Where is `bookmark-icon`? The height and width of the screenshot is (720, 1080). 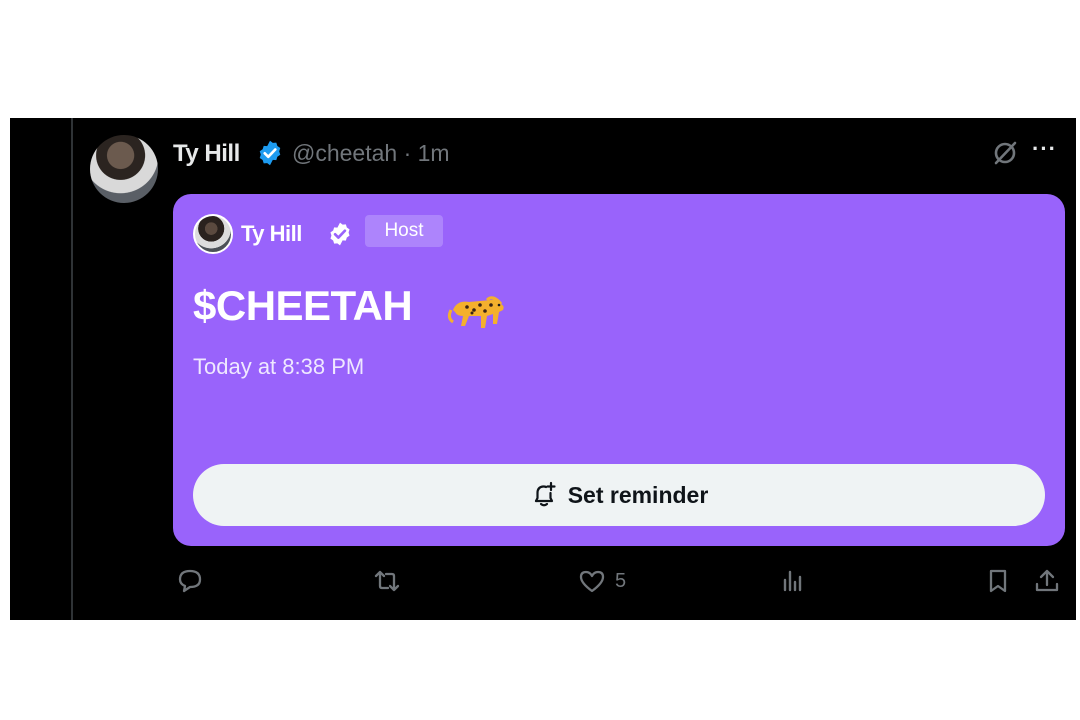 bookmark-icon is located at coordinates (998, 581).